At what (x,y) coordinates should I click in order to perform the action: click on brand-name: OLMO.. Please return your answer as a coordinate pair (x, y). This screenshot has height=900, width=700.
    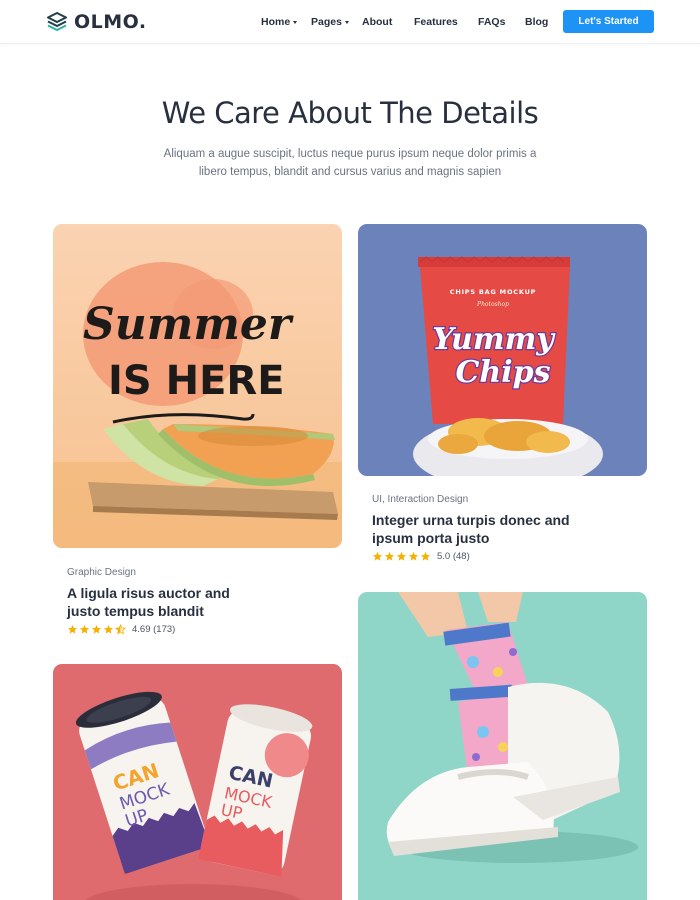
    Looking at the image, I should click on (110, 22).